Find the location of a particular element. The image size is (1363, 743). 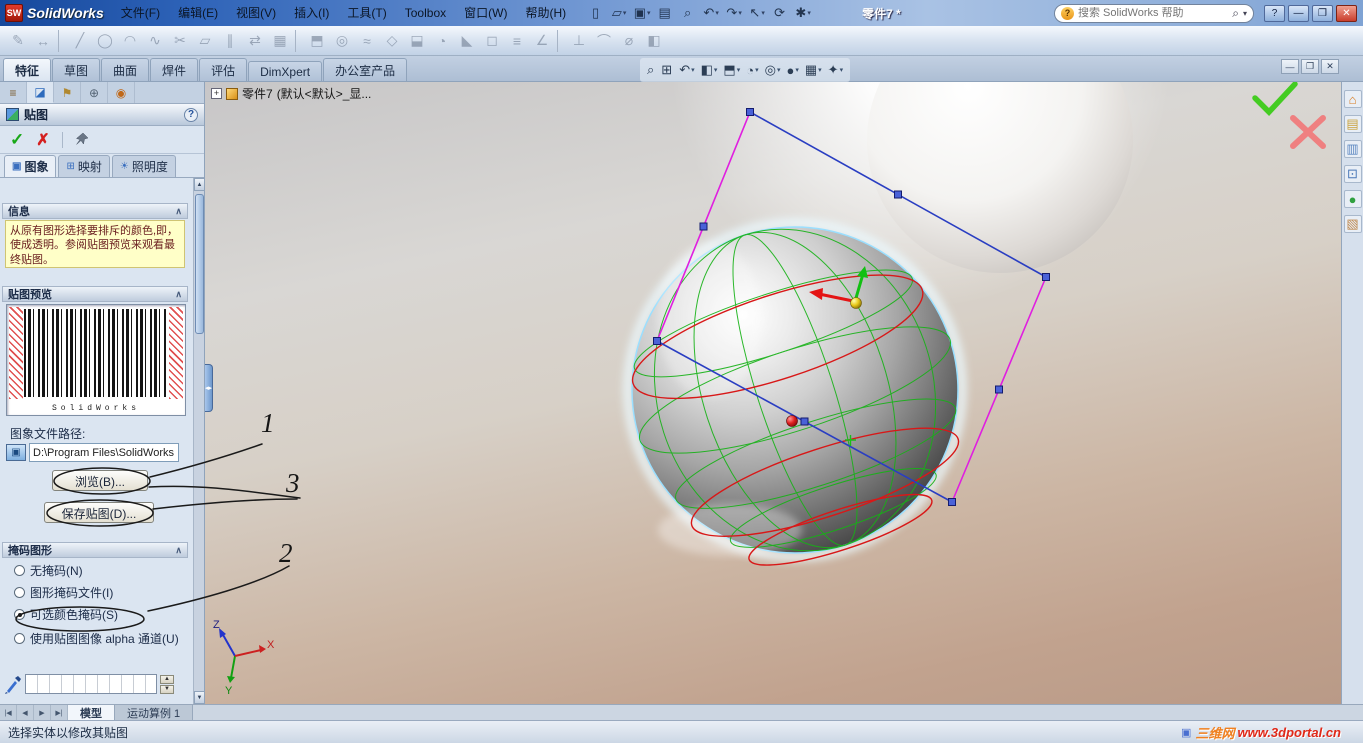

hide-show-items-icon: ◎ ▾ is located at coordinates (773, 70).